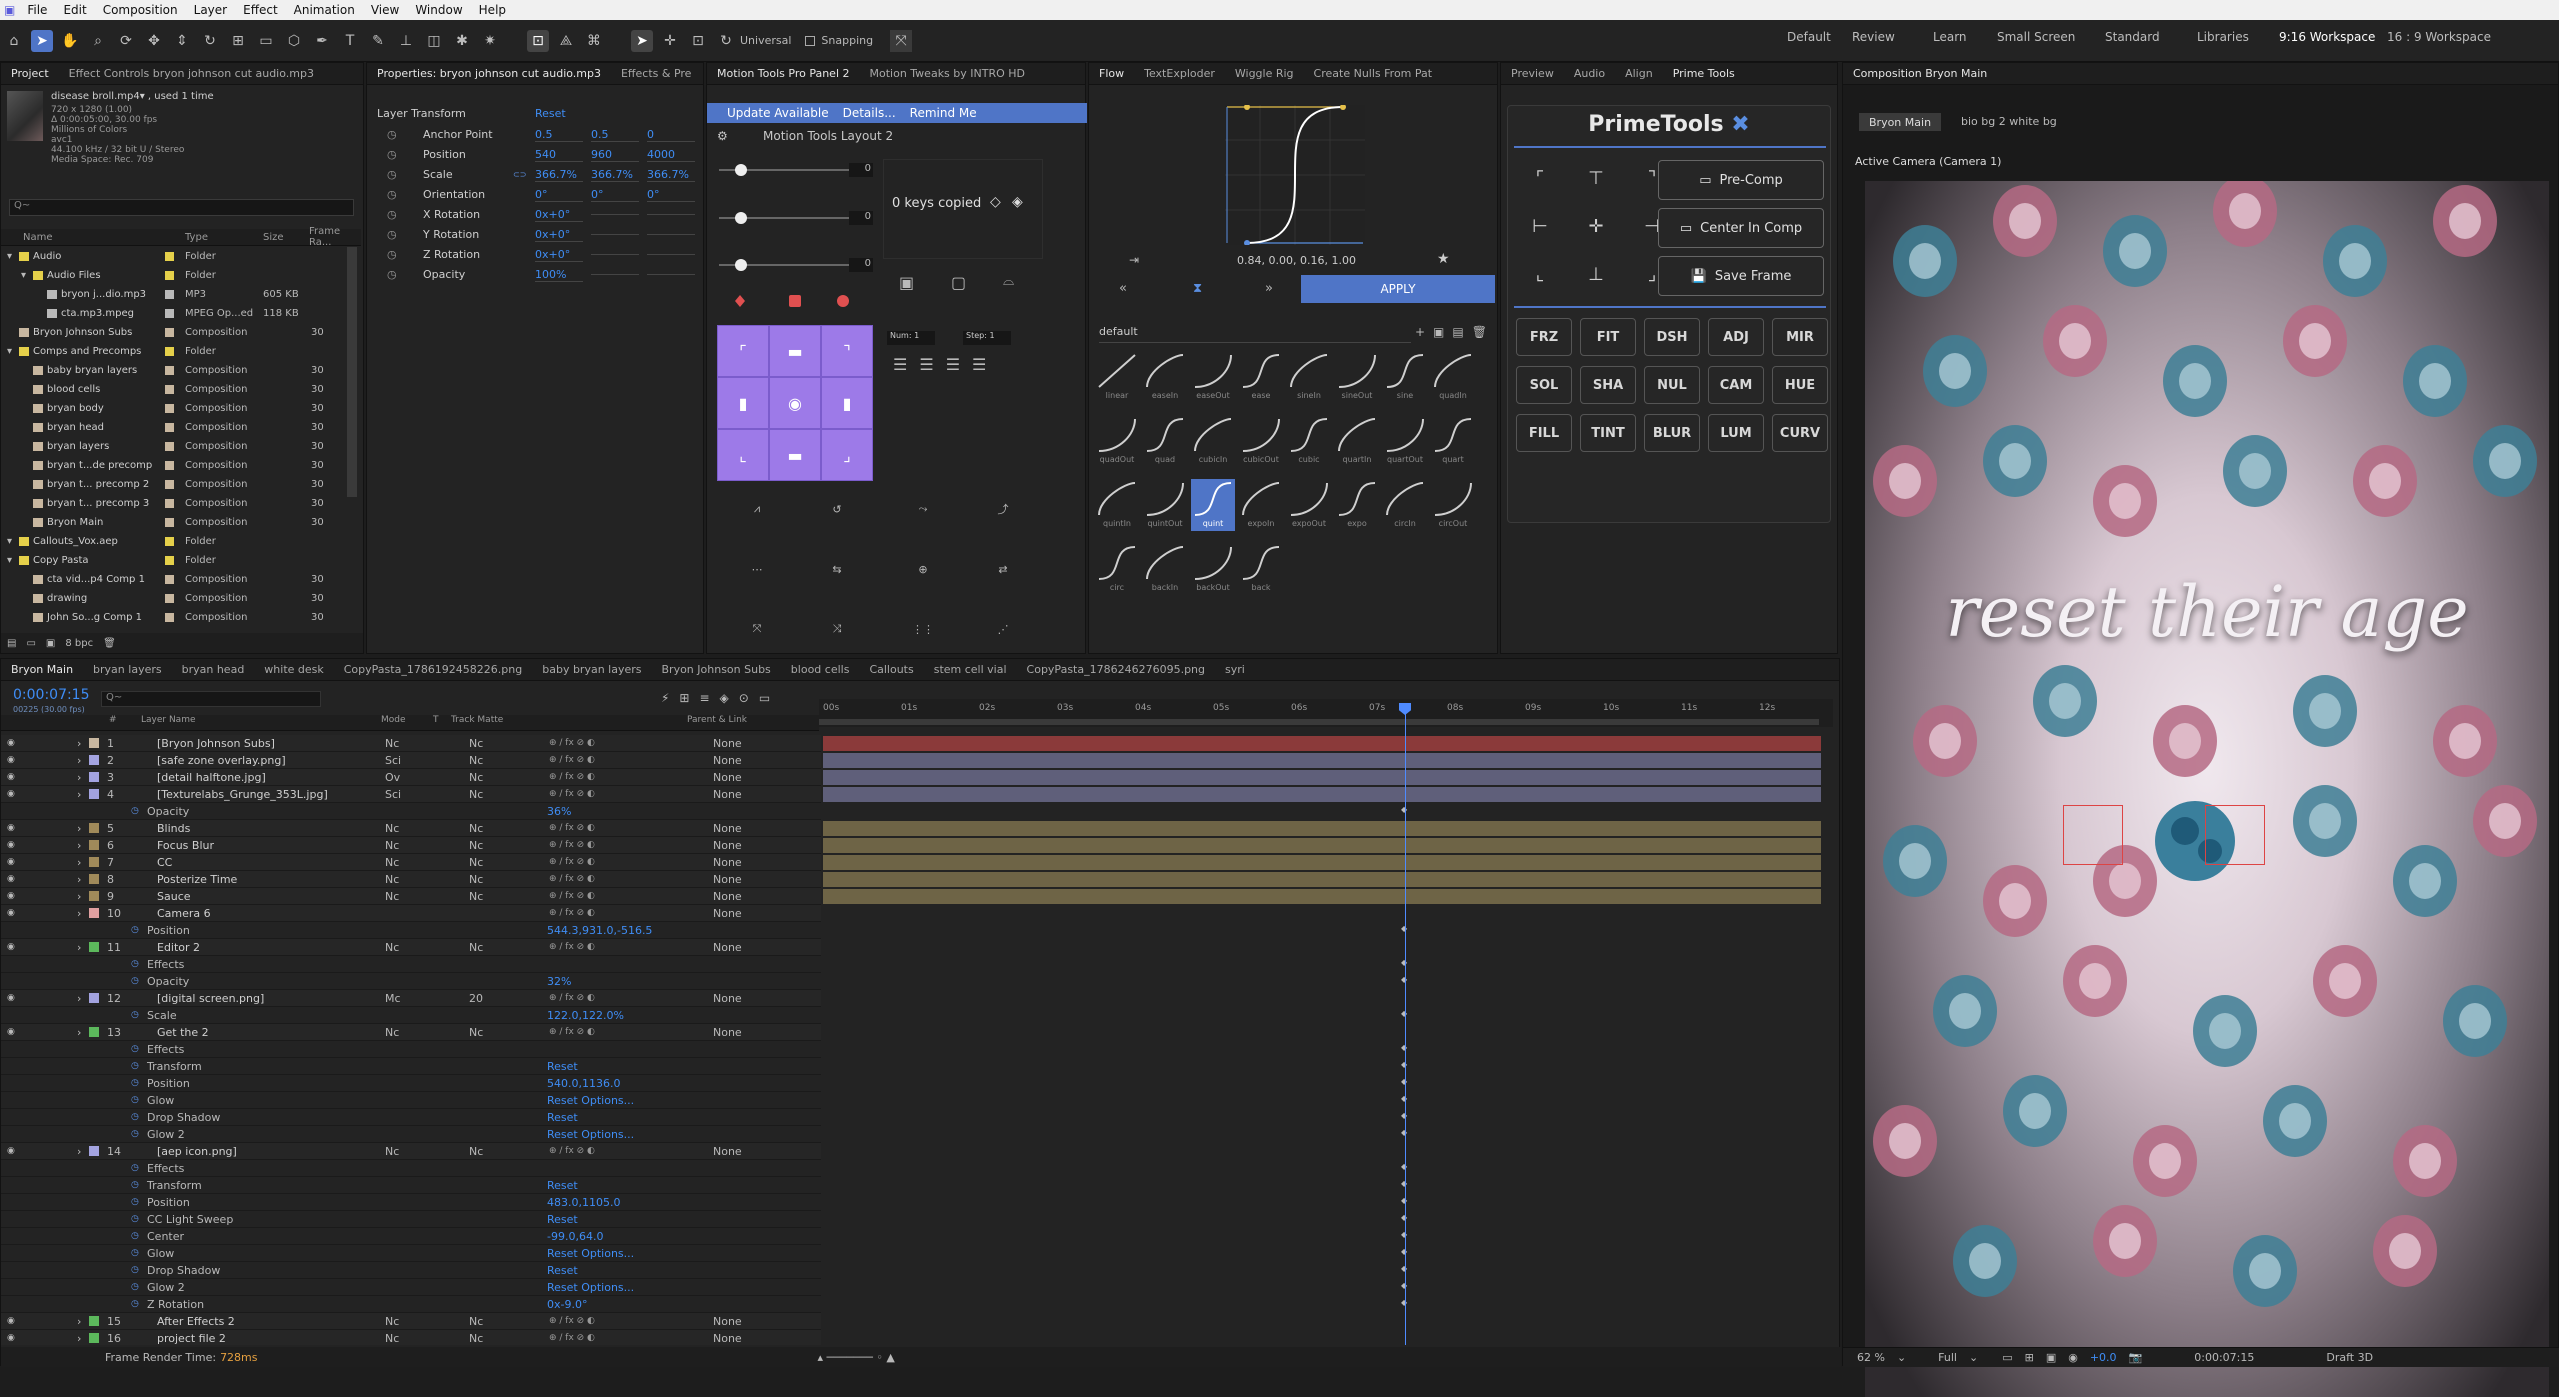 This screenshot has width=2559, height=1397. I want to click on col-track-matte: Track Matte, so click(477, 720).